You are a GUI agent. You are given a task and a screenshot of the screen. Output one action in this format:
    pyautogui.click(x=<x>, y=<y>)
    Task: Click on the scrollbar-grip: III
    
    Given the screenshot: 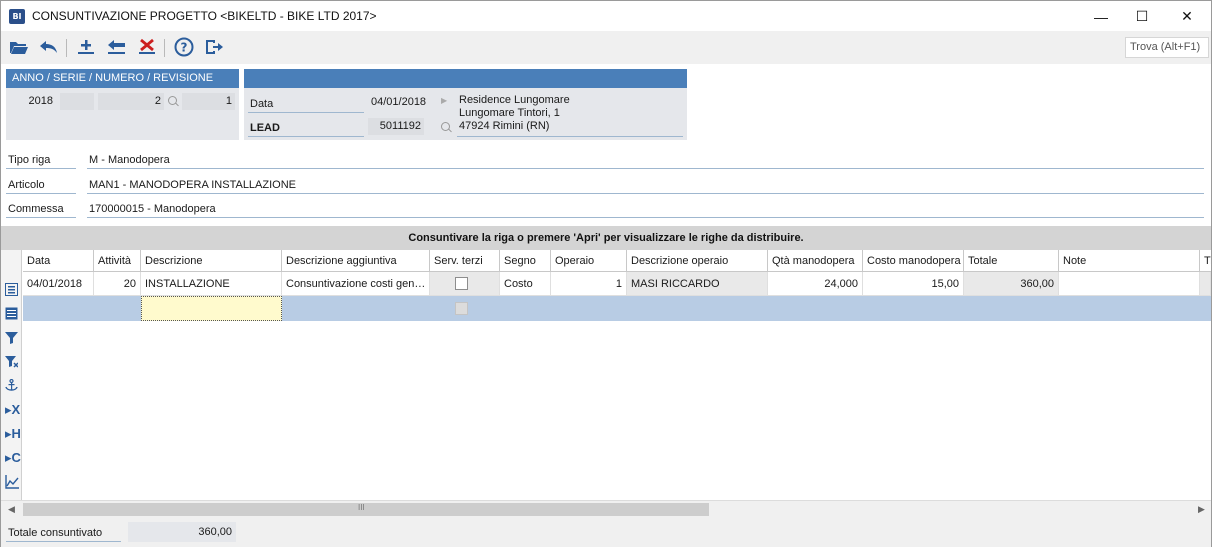 What is the action you would take?
    pyautogui.click(x=361, y=507)
    